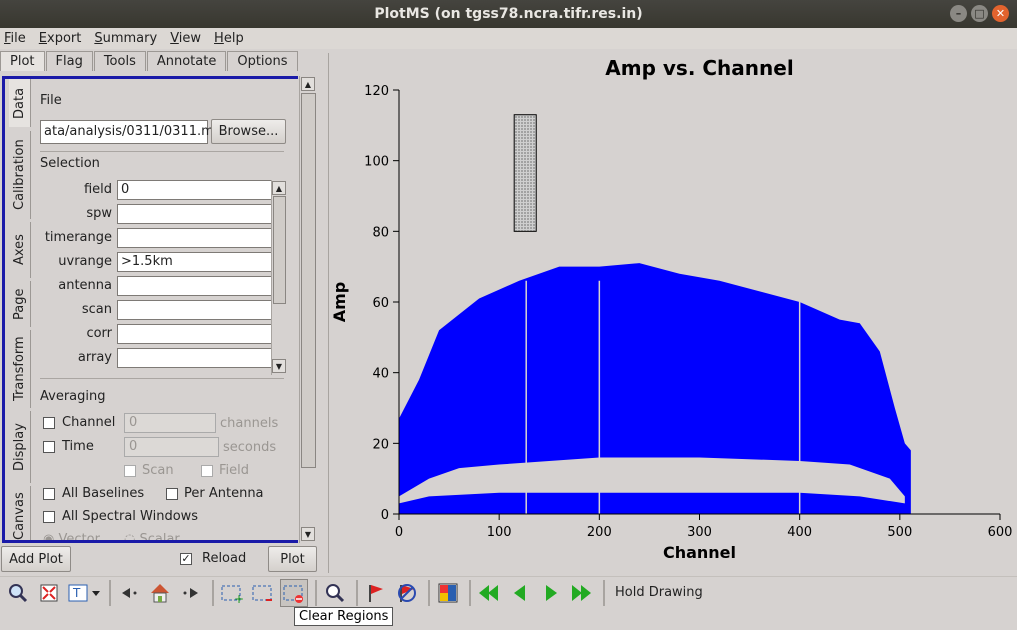 The height and width of the screenshot is (630, 1017). I want to click on x-tick-label: 100, so click(499, 532).